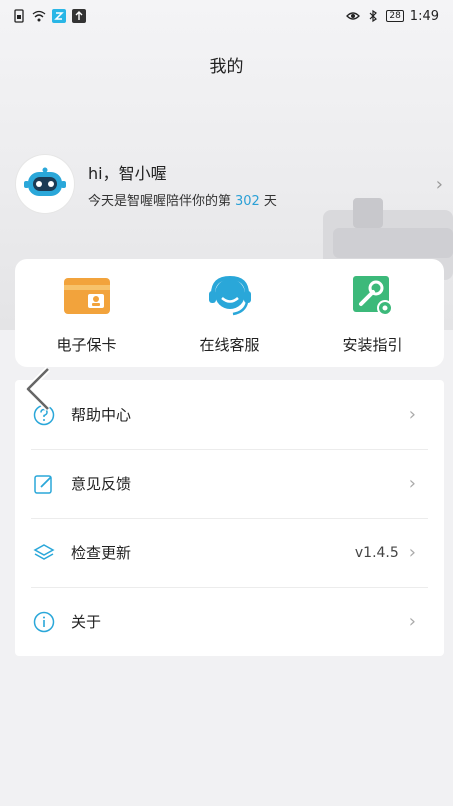  Describe the element at coordinates (229, 483) in the screenshot. I see `menu-item-feedback: 意见反馈 ›` at that location.